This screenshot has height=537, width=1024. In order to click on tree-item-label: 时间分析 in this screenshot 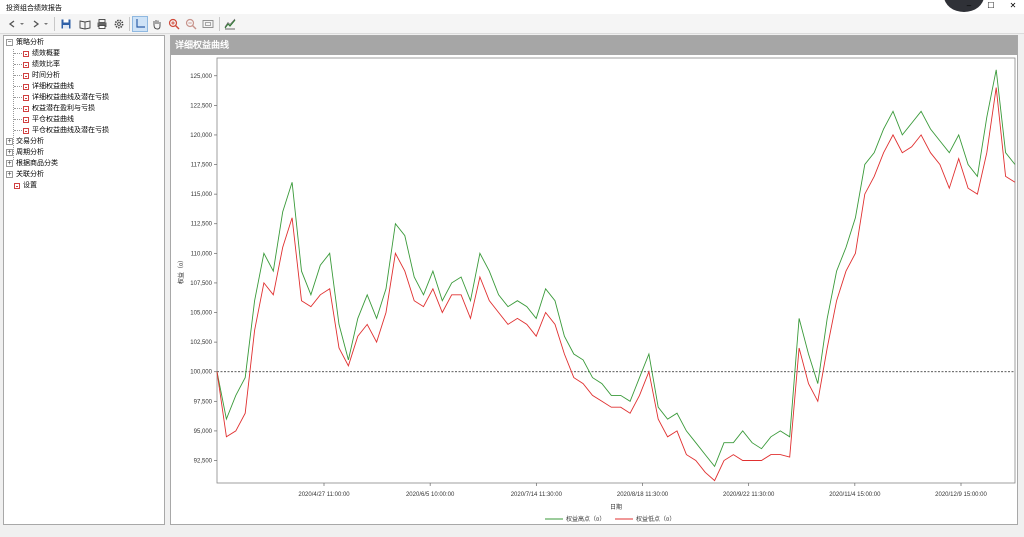, I will do `click(46, 75)`.